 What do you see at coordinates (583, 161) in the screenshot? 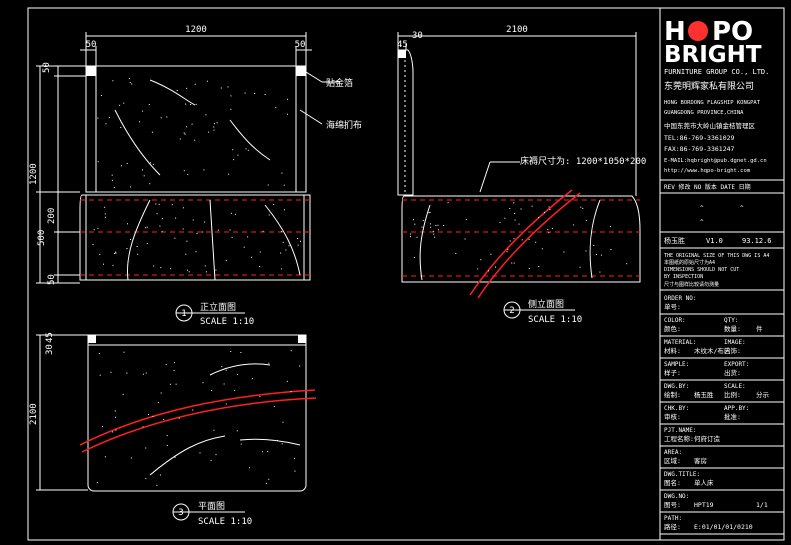
I see `mattress-annotation: 床褥尺寸为: 1200*1050*200` at bounding box center [583, 161].